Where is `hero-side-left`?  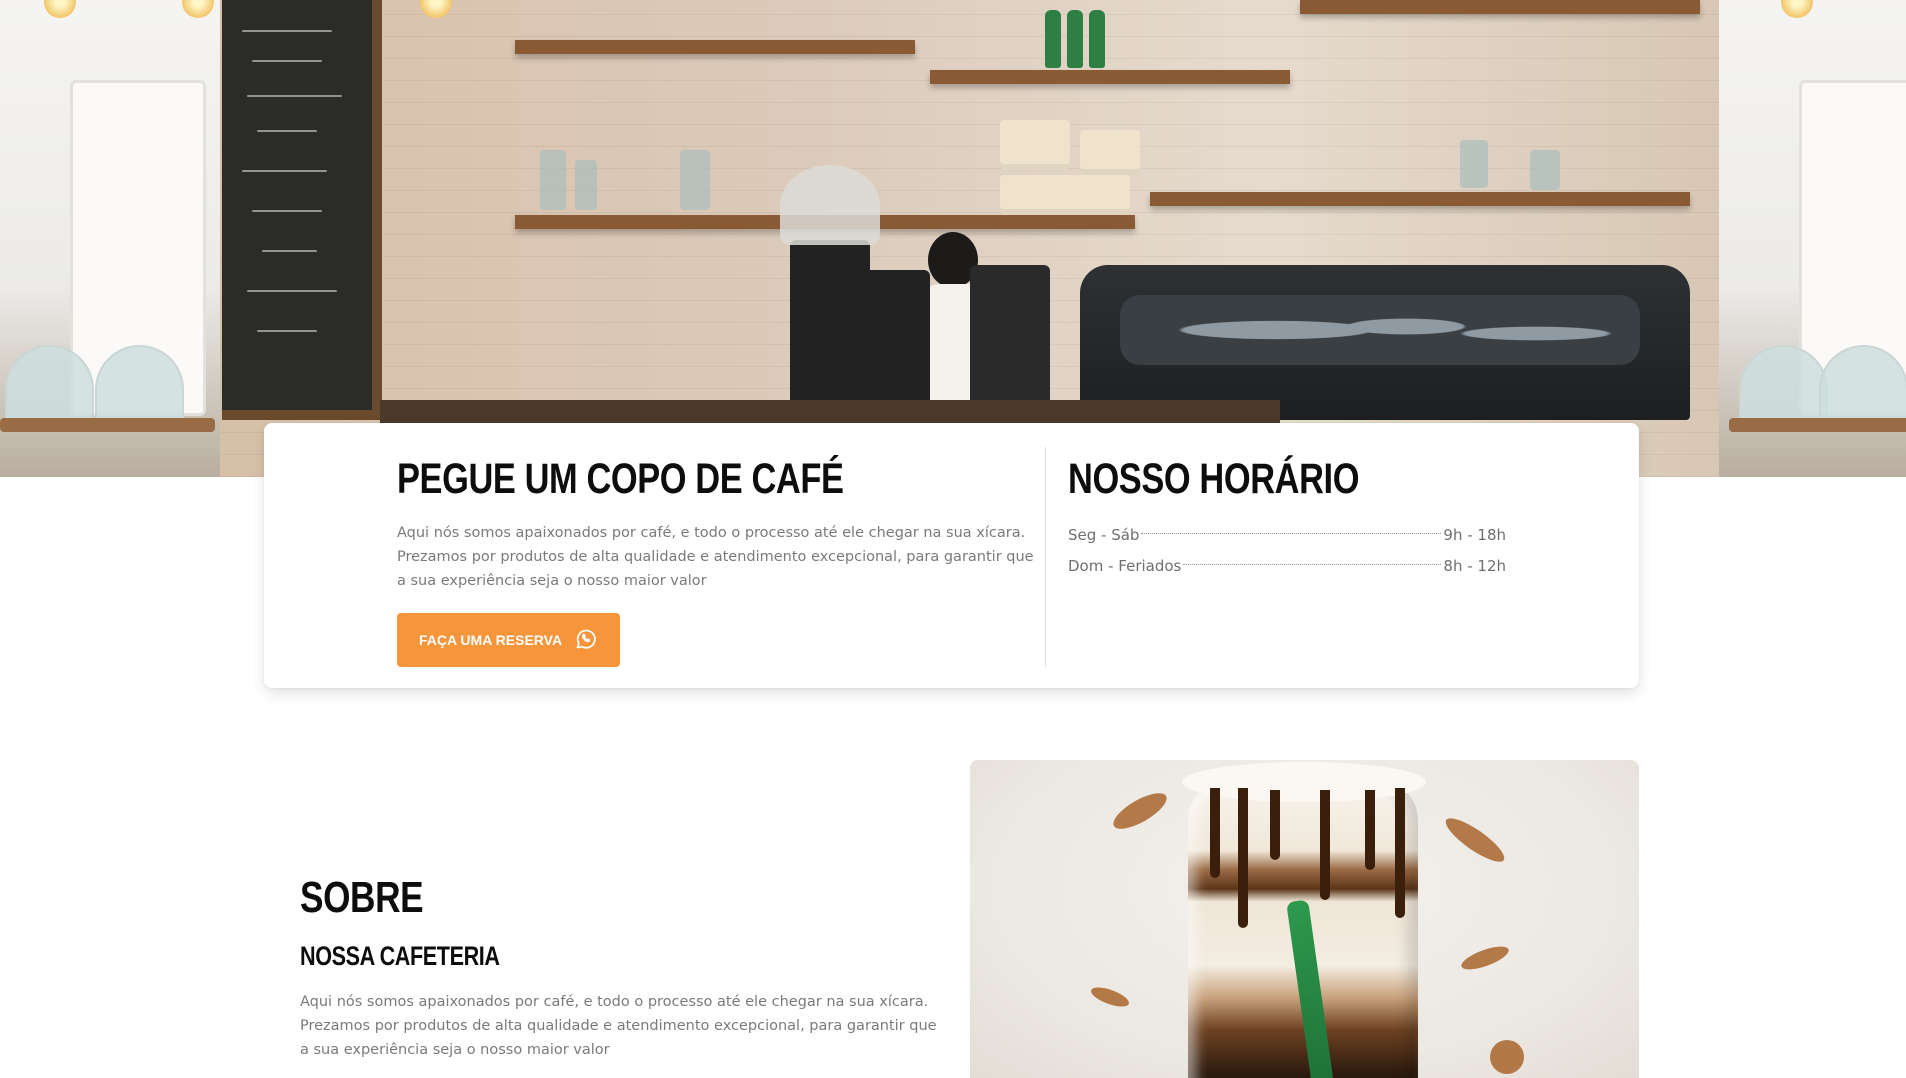 hero-side-left is located at coordinates (110, 238).